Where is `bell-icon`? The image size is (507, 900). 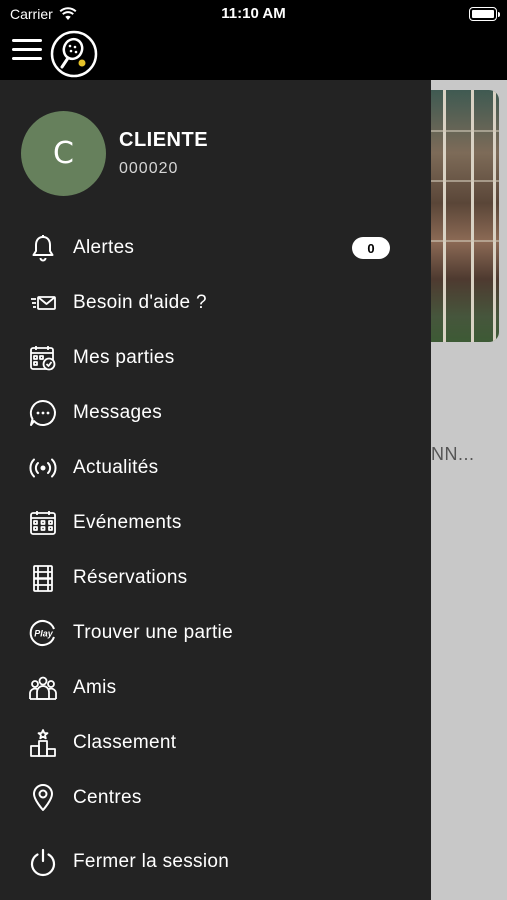
bell-icon is located at coordinates (43, 248).